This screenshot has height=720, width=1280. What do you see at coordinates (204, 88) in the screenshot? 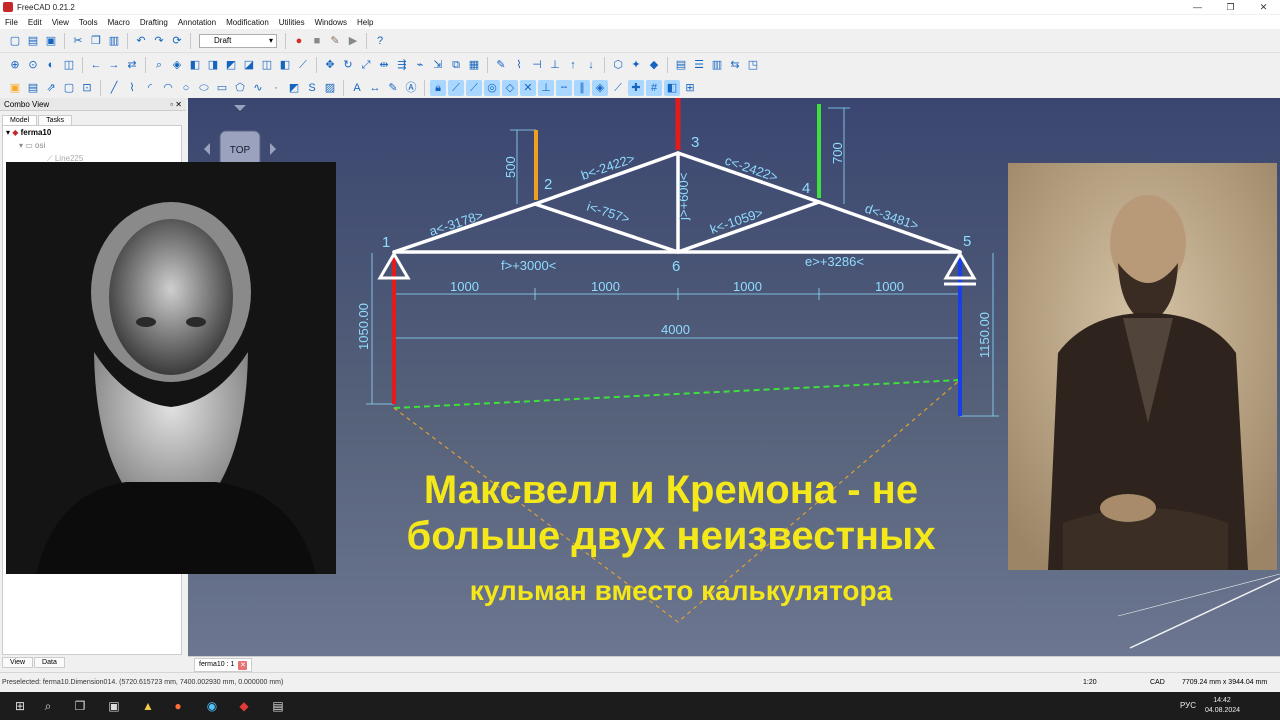
I see `ellipse-icon: ⬭` at bounding box center [204, 88].